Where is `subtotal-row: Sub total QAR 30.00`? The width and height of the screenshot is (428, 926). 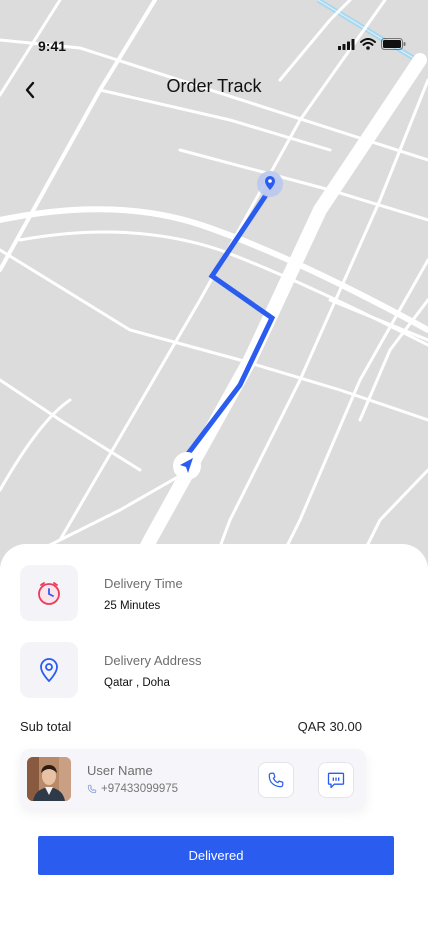 subtotal-row: Sub total QAR 30.00 is located at coordinates (191, 728).